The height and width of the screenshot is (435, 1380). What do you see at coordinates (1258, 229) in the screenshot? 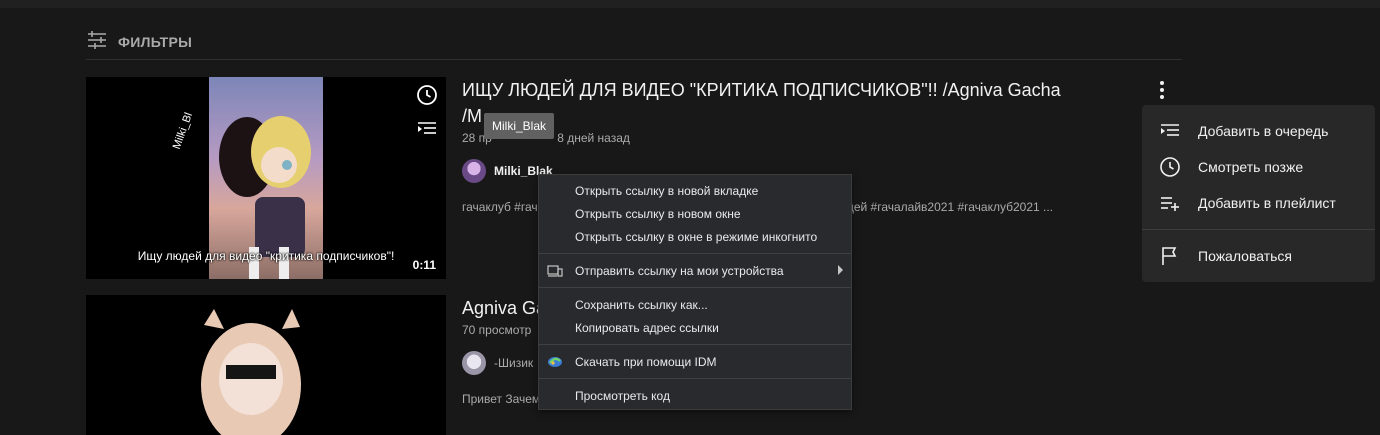
I see `menu-divider` at bounding box center [1258, 229].